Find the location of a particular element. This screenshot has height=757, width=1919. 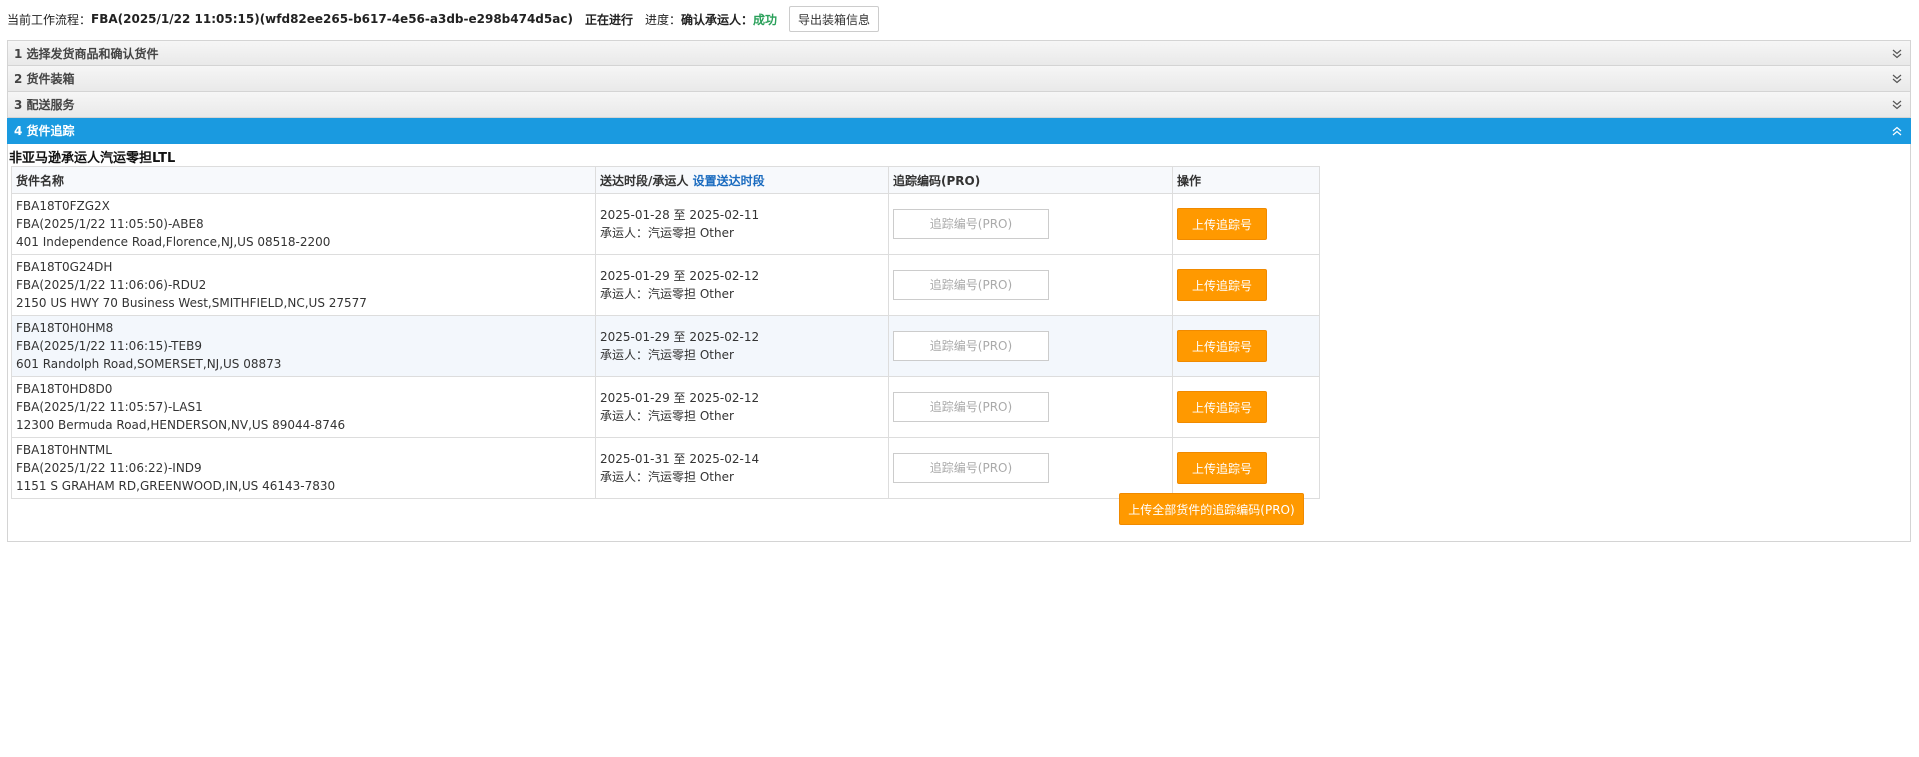

col-pro: 追踪编码(PRO) is located at coordinates (1030, 180).